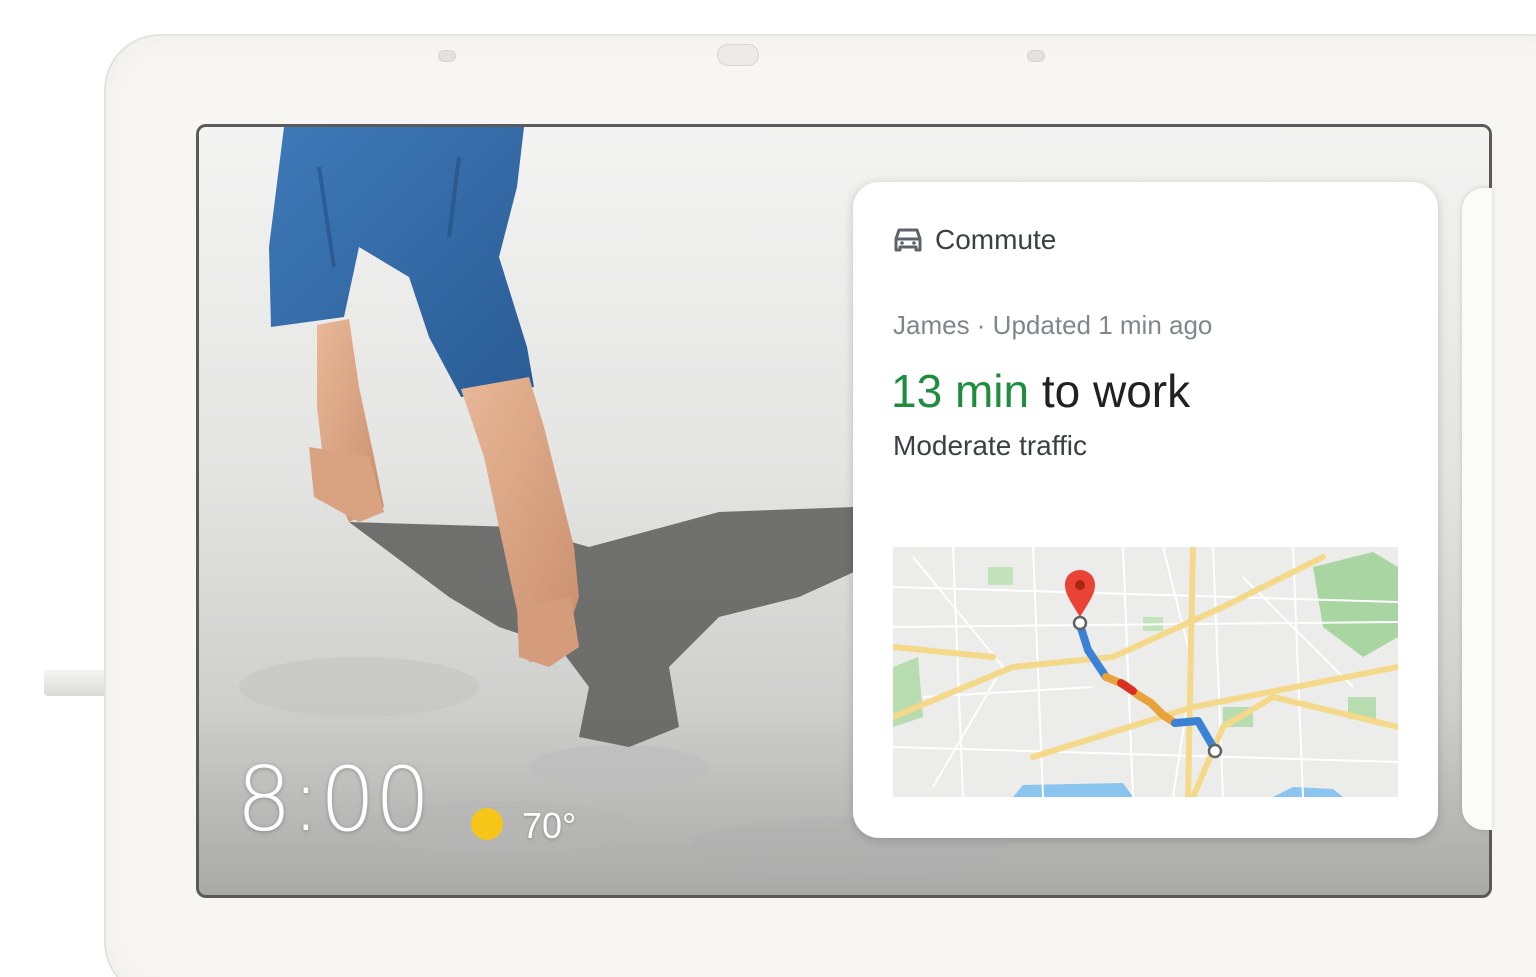 This screenshot has height=977, width=1536. I want to click on temperature: 70°, so click(549, 825).